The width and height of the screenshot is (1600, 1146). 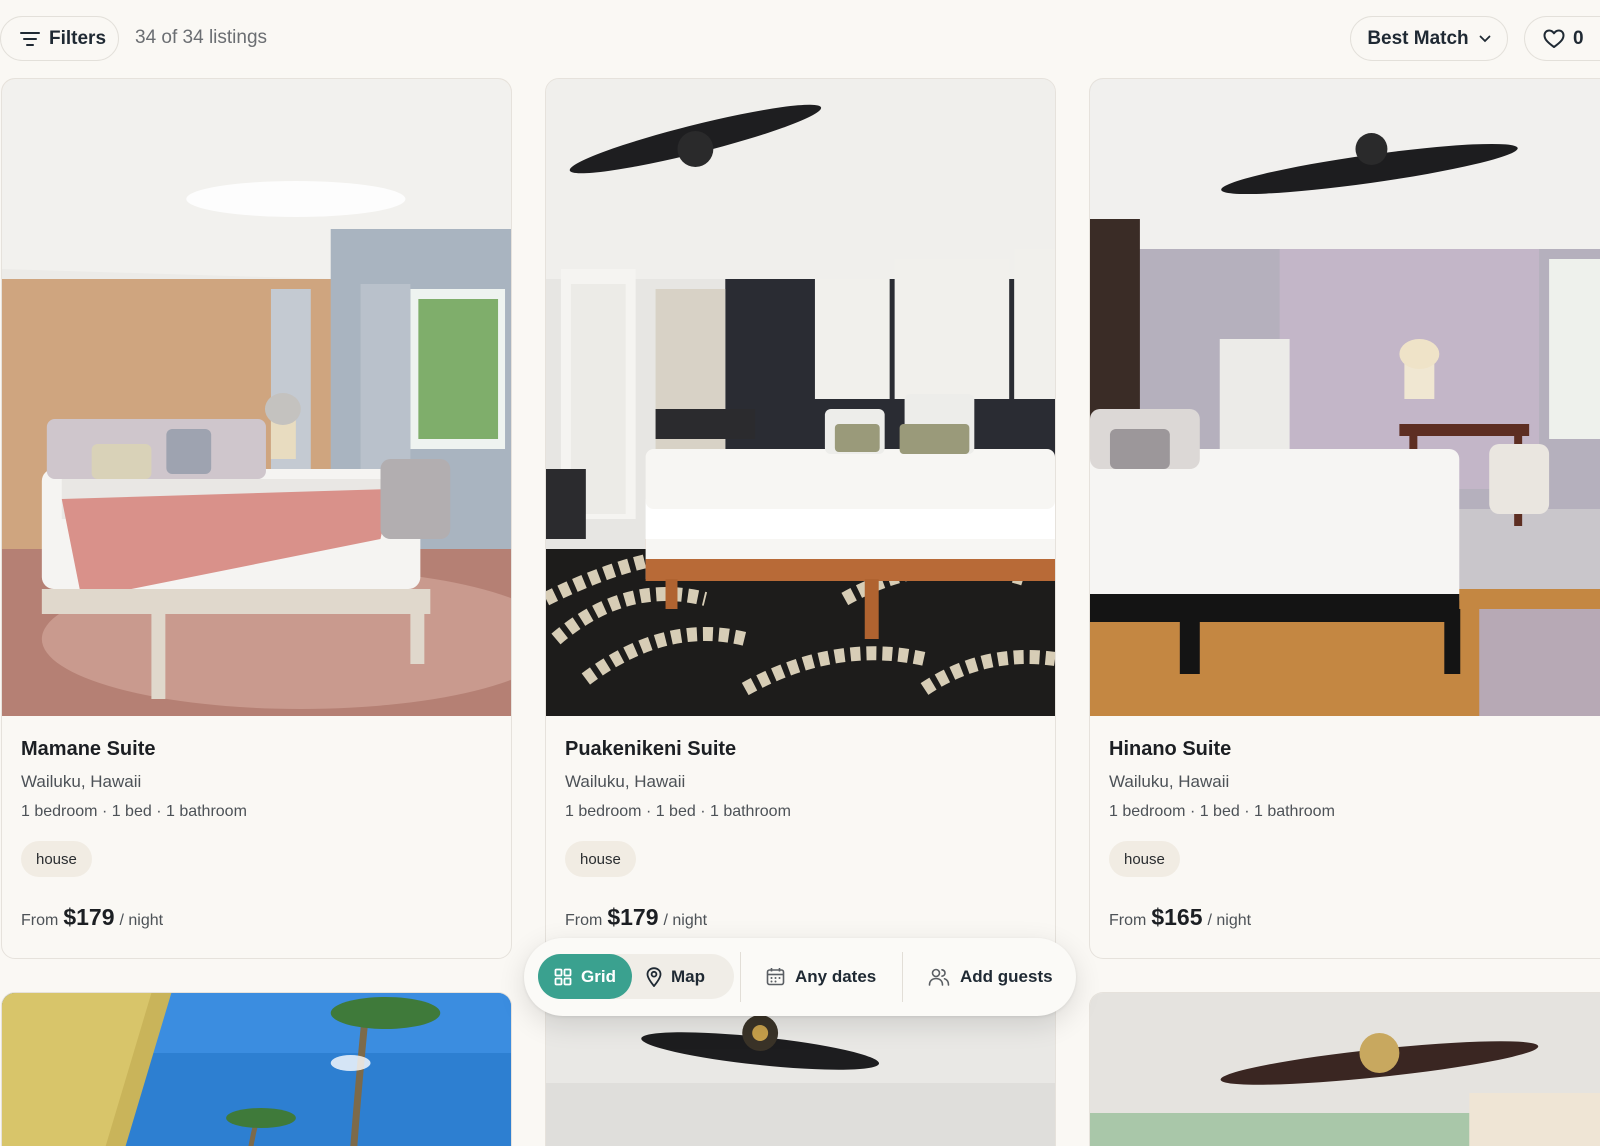 I want to click on guests-button: Add guests, so click(x=990, y=976).